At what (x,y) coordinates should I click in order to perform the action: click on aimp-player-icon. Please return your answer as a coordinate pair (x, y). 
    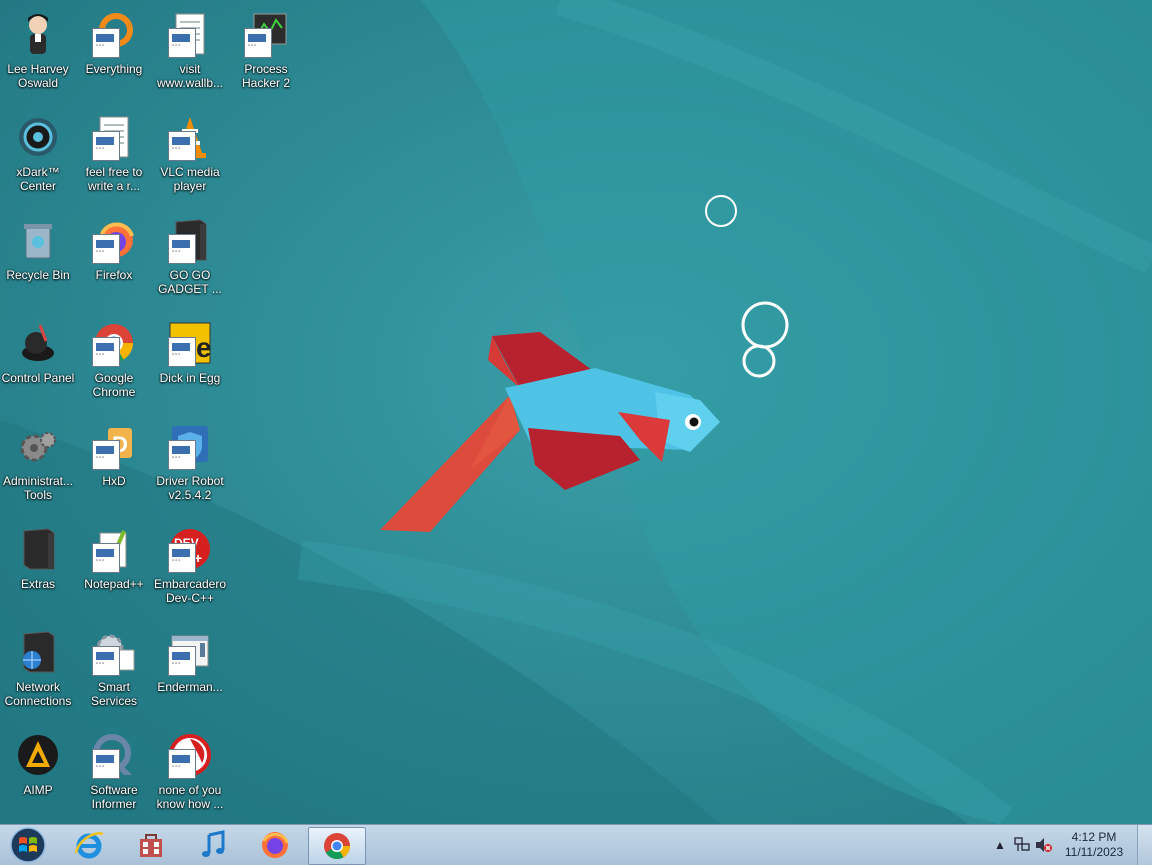
    Looking at the image, I should click on (38, 755).